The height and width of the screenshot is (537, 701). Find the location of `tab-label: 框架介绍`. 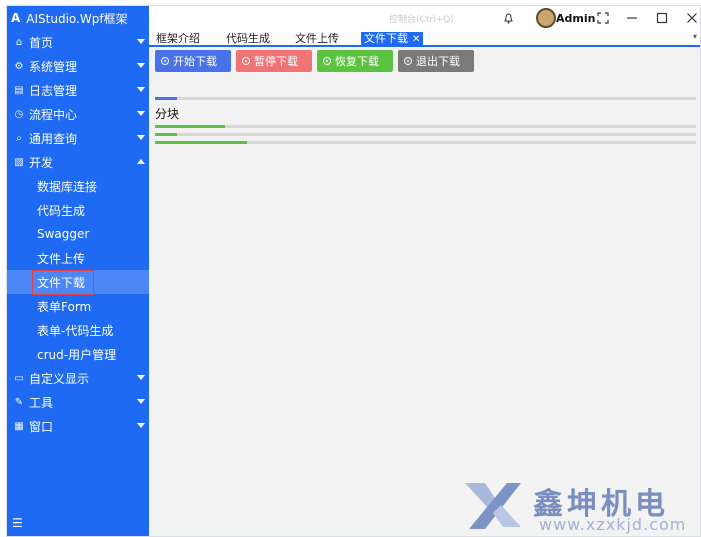

tab-label: 框架介绍 is located at coordinates (178, 38).